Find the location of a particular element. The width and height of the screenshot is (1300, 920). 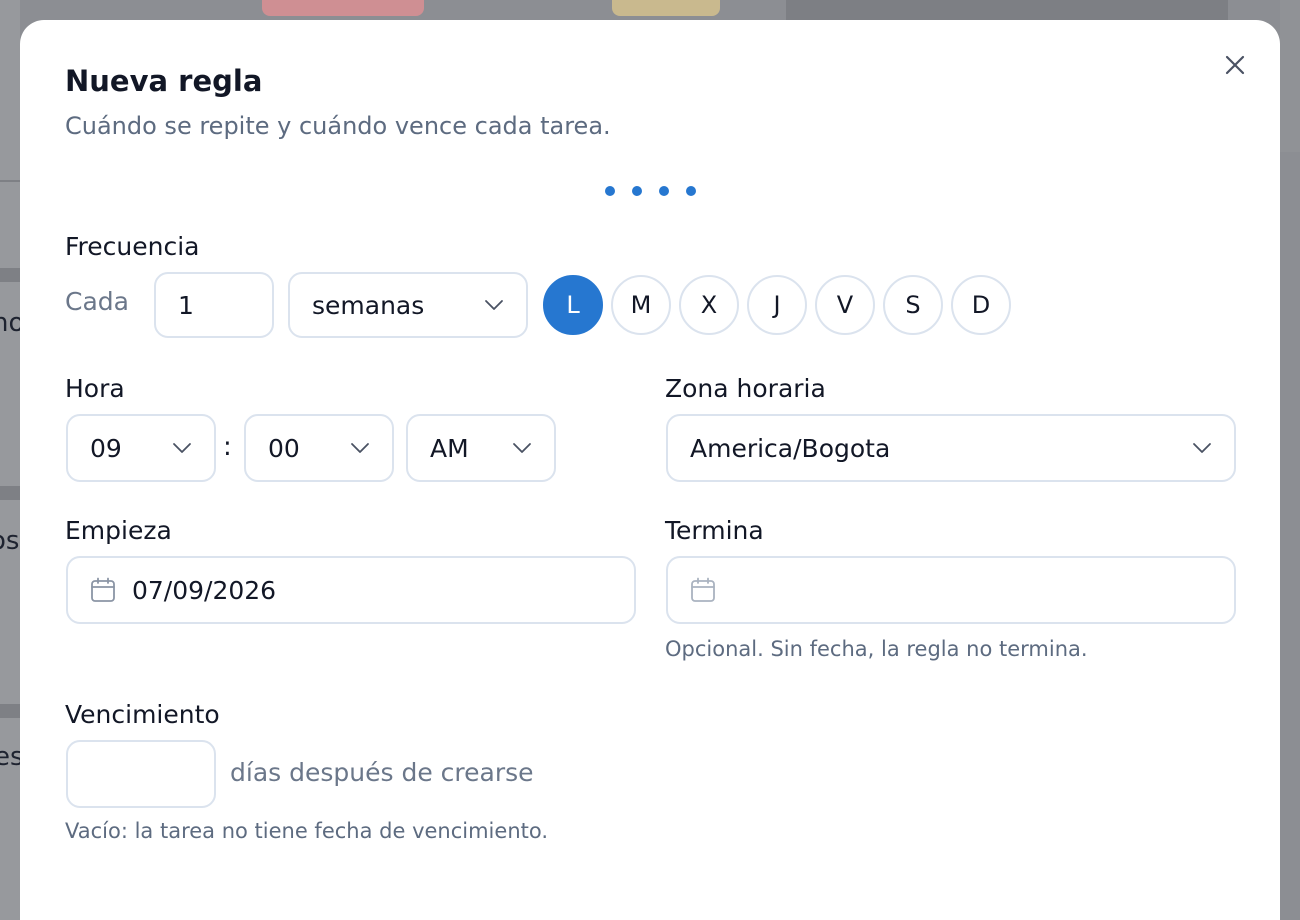

period-value: AM is located at coordinates (449, 448).